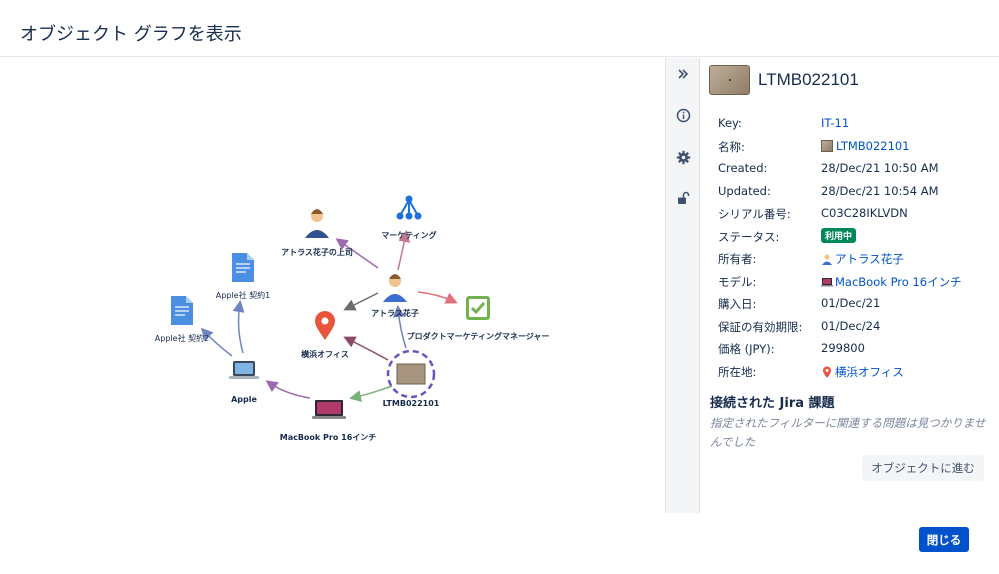 Image resolution: width=999 pixels, height=574 pixels. I want to click on node-boss: アトラス花子の上司, so click(317, 233).